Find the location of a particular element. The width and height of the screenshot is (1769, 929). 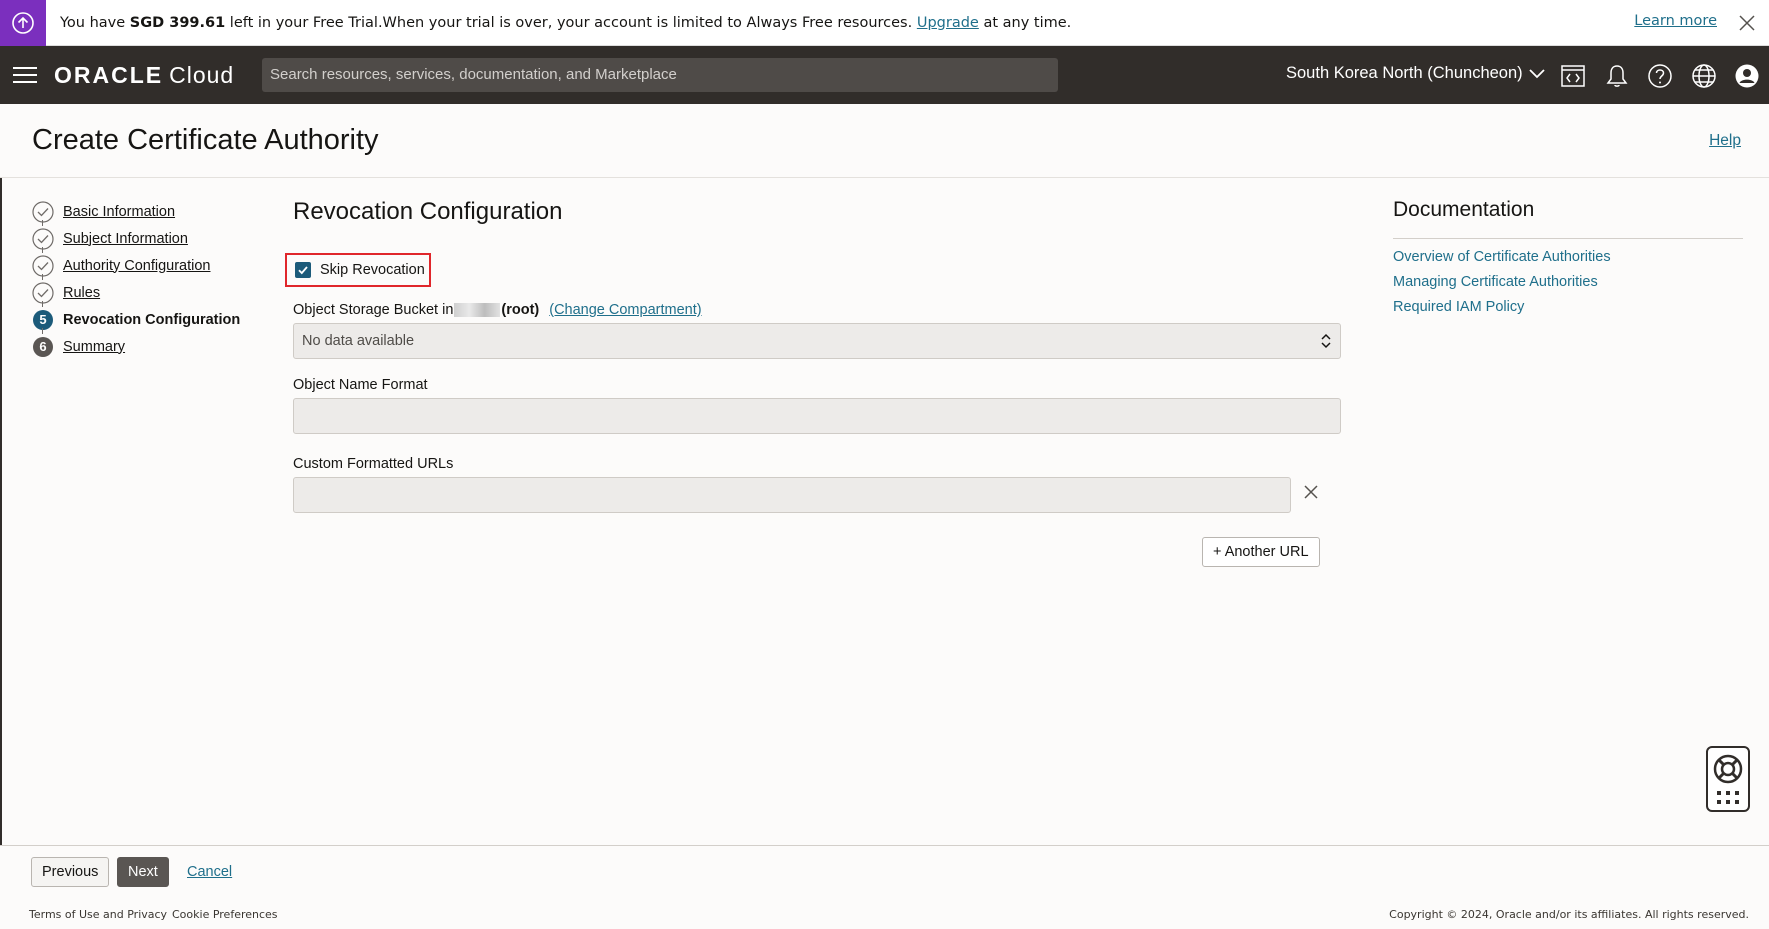

doc-link-overview: Overview of Certificate Authorities is located at coordinates (1568, 257).